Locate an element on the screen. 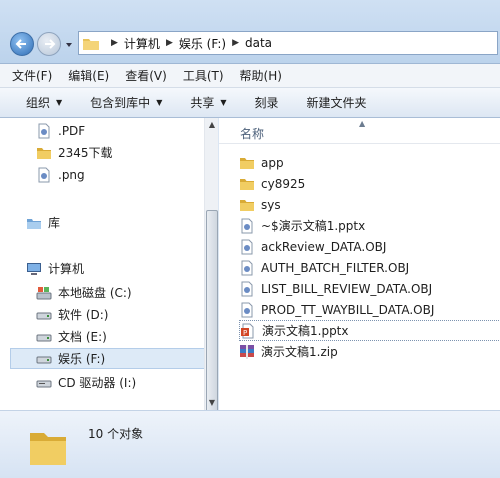  svg-text: P is located at coordinates (245, 333).